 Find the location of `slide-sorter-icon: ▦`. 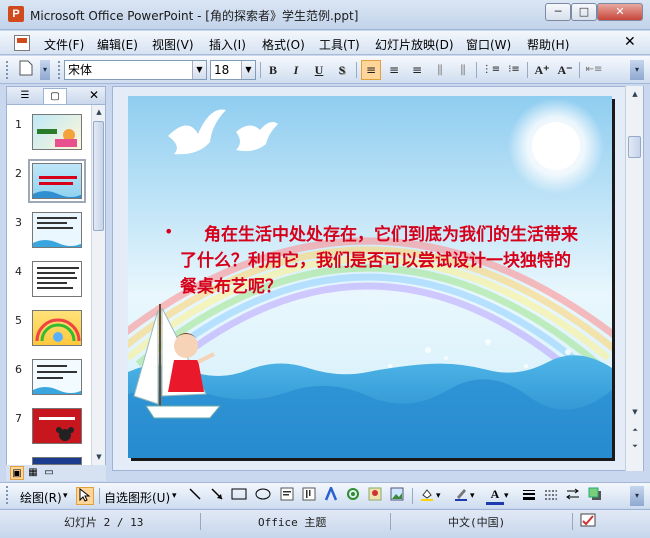

slide-sorter-icon: ▦ is located at coordinates (33, 473).